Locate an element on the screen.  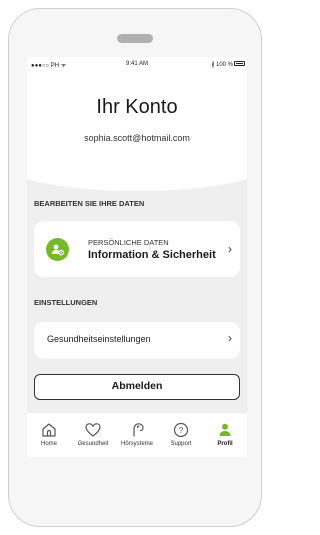
tab-health: Gesundheit is located at coordinates (93, 435).